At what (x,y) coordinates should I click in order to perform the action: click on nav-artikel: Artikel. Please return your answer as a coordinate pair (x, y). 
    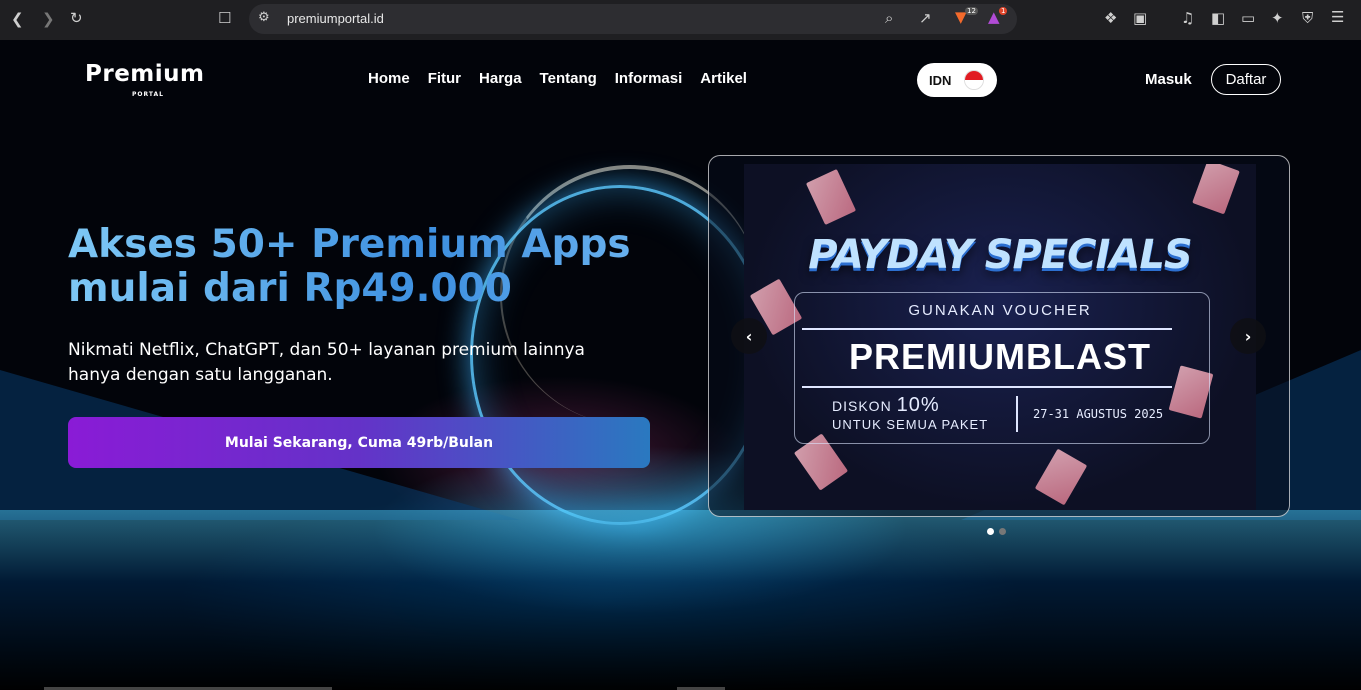
    Looking at the image, I should click on (723, 78).